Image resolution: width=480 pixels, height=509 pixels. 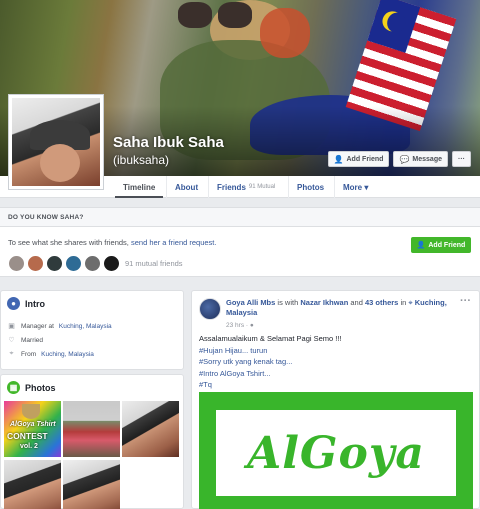 I want to click on tab-timeline: Timeline, so click(x=139, y=187).